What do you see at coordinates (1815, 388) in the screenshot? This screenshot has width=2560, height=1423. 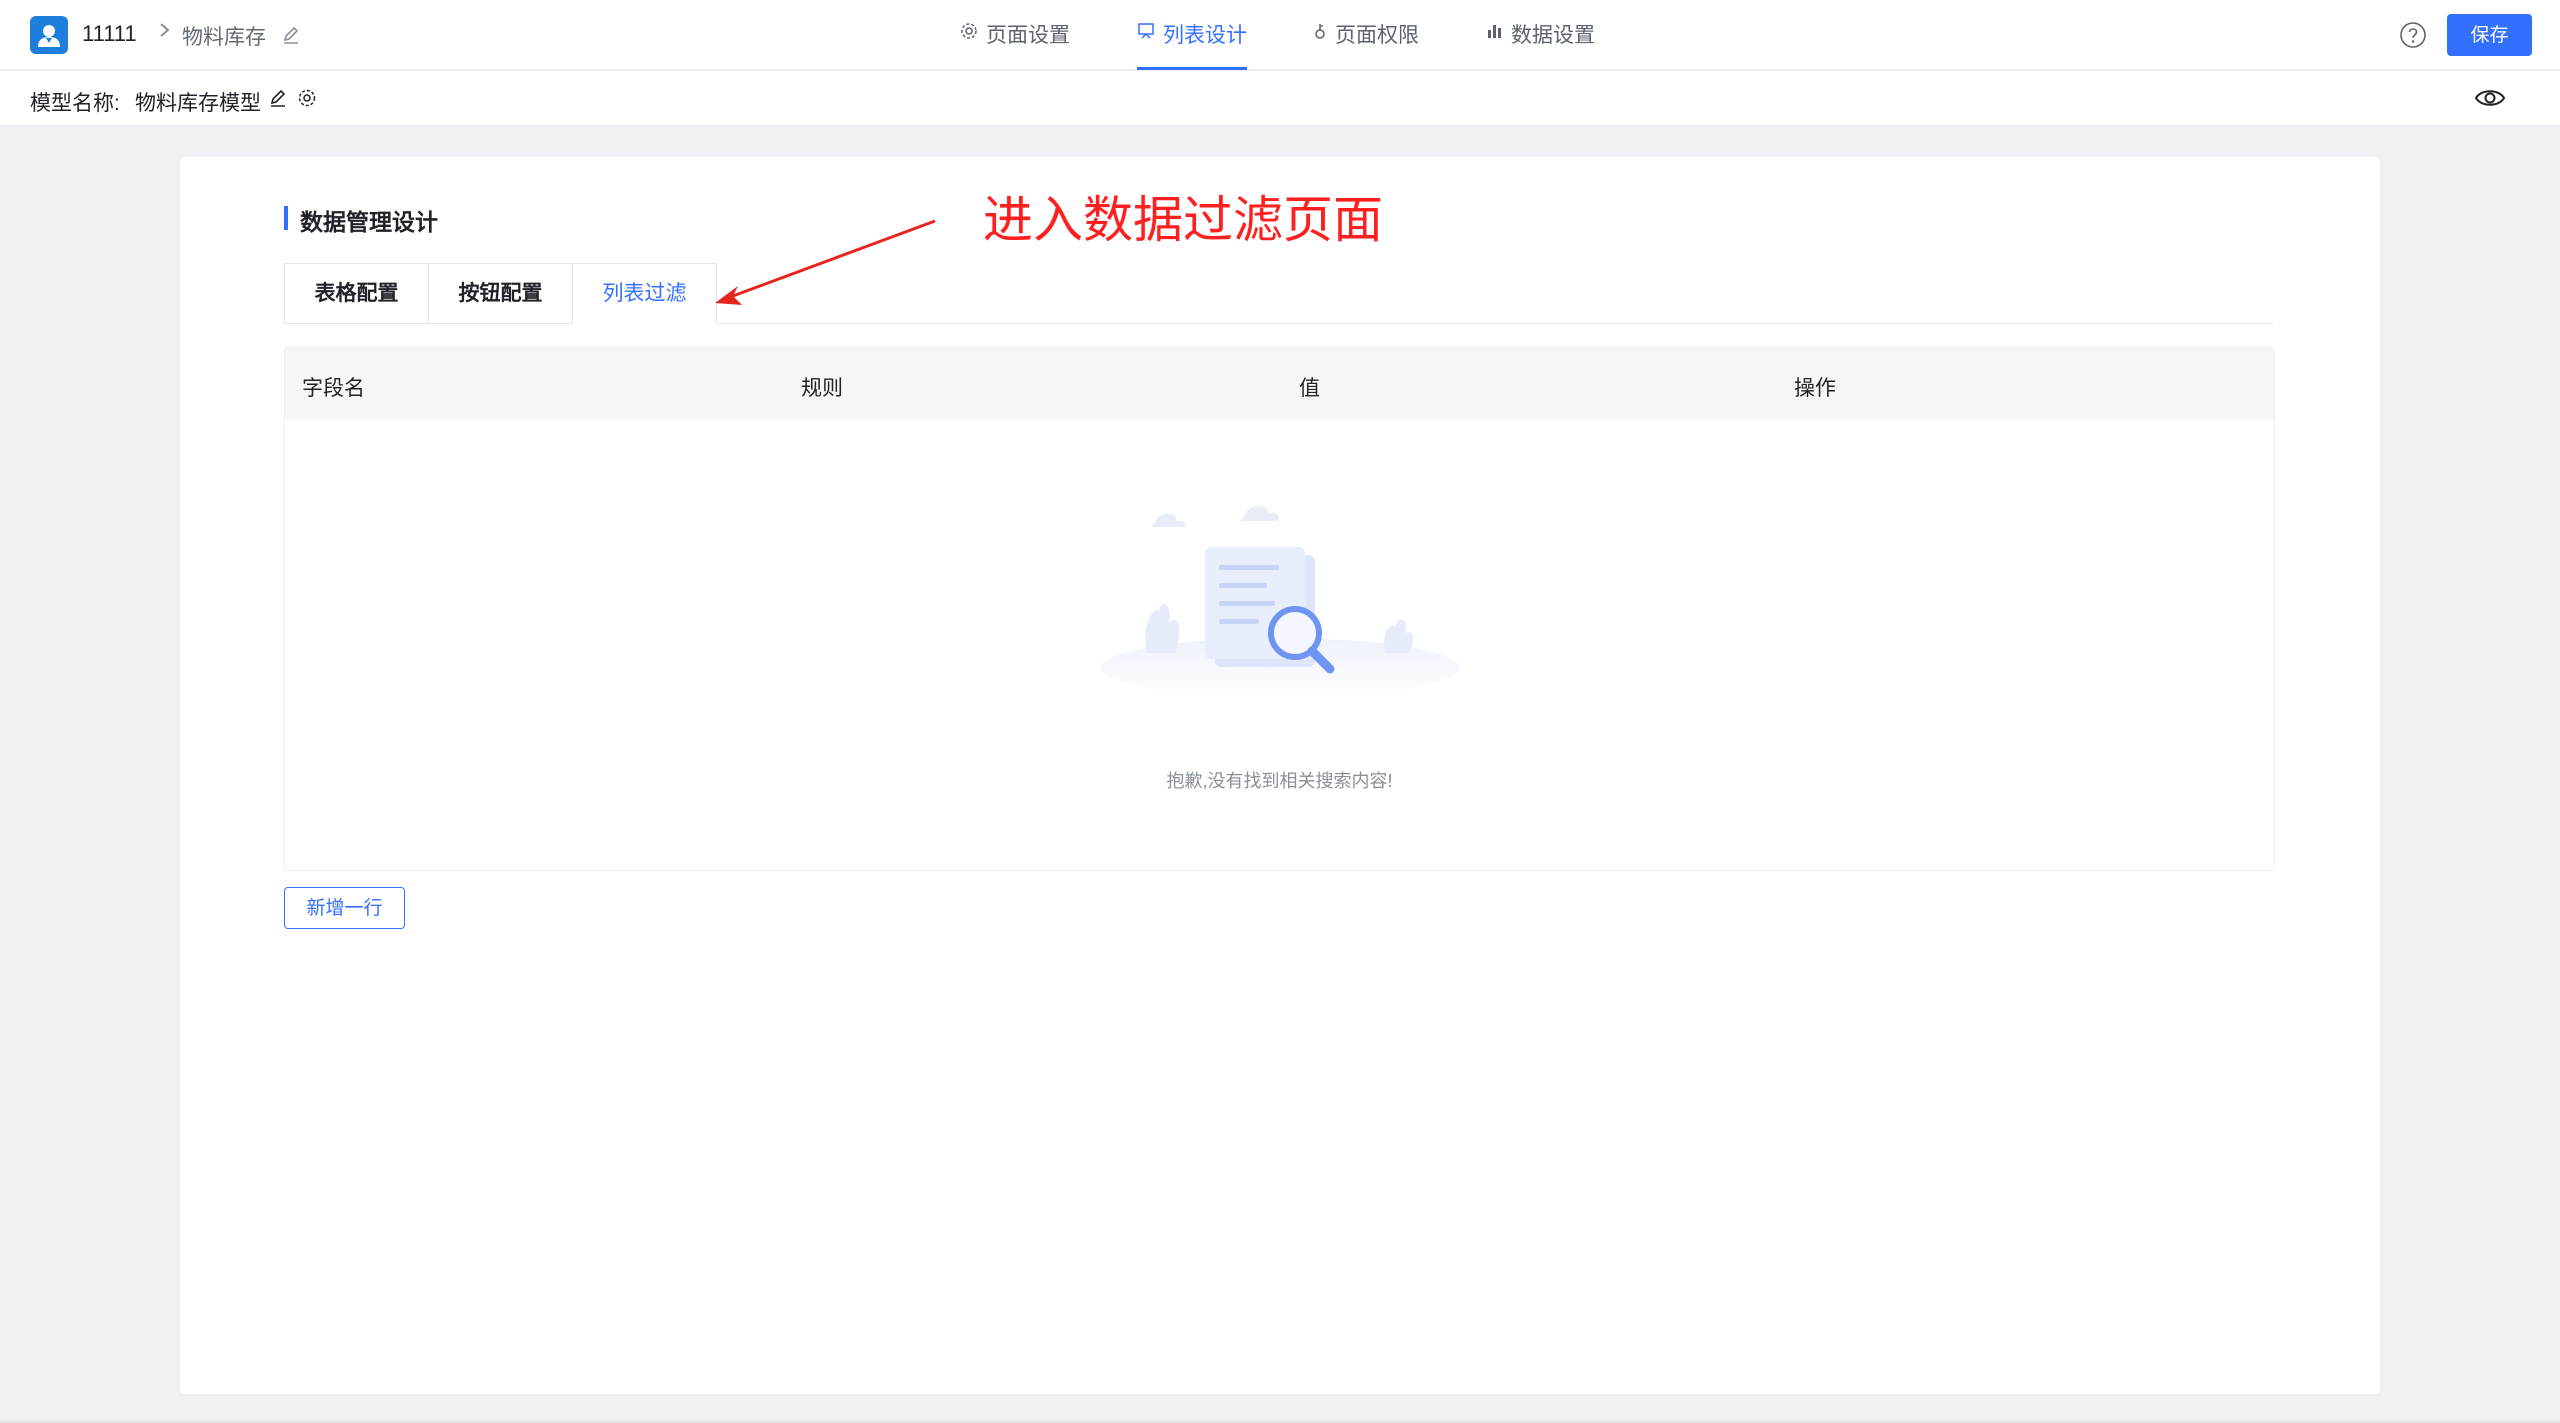 I see `column-header-action: 操作` at bounding box center [1815, 388].